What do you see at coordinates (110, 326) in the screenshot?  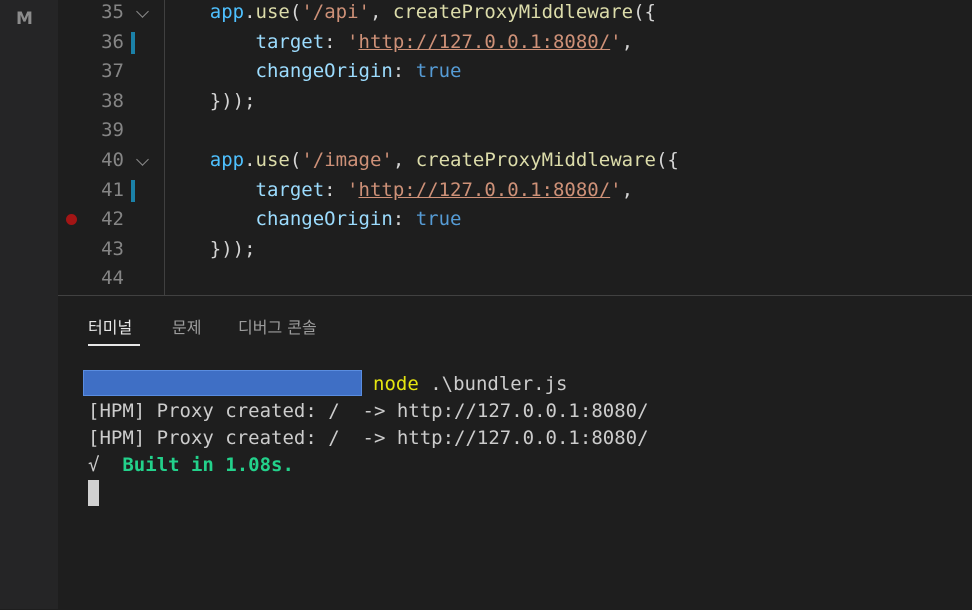 I see `tab-terminal: 터미널` at bounding box center [110, 326].